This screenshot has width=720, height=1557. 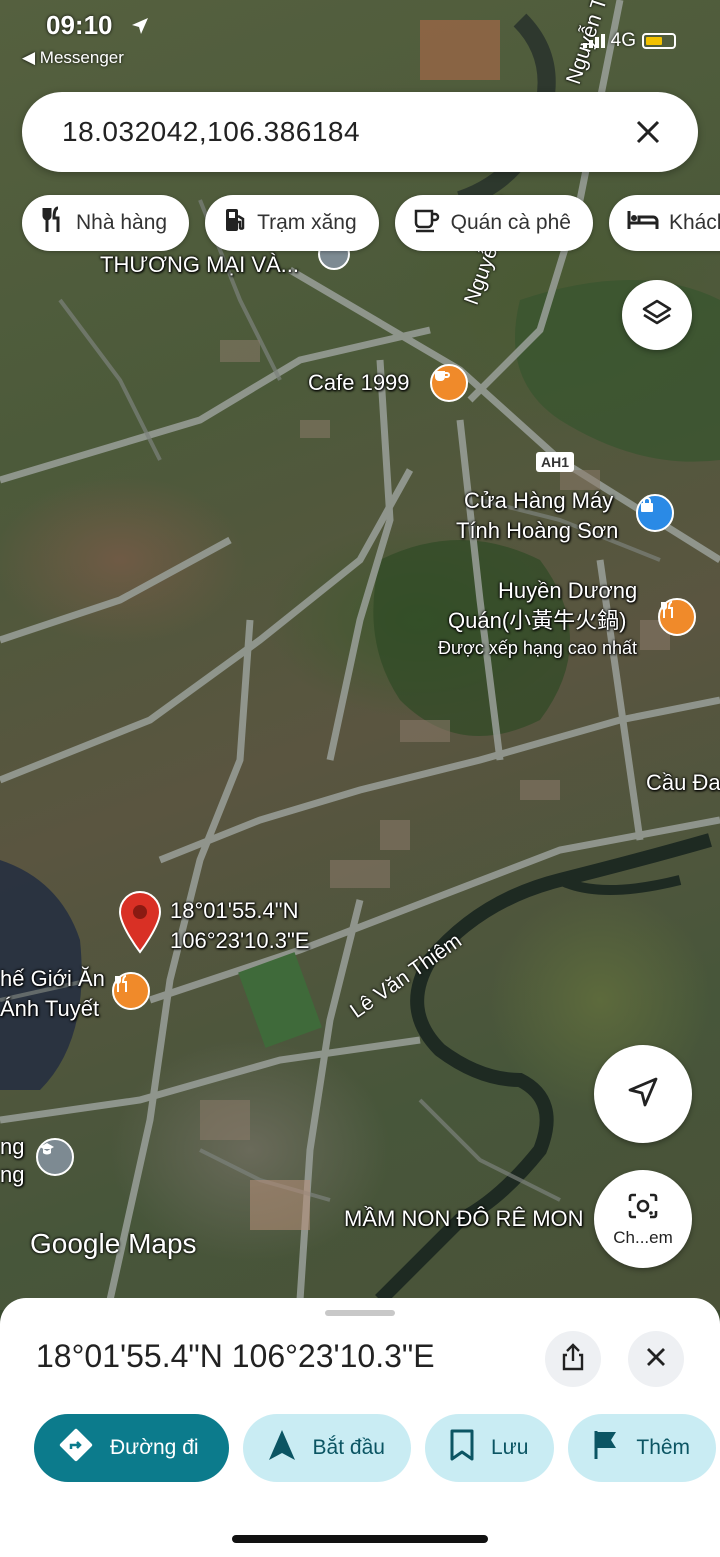 I want to click on layers-button, so click(x=657, y=315).